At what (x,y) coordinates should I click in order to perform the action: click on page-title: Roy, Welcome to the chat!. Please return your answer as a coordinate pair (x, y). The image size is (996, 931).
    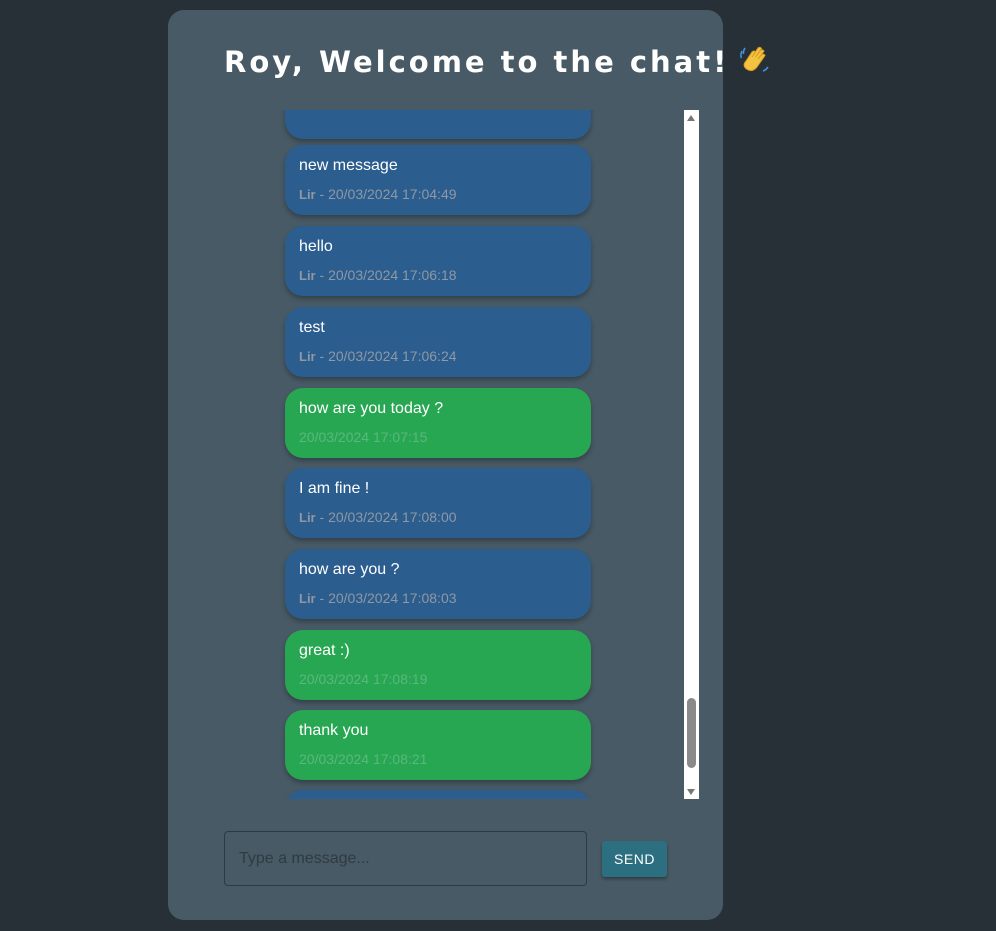
    Looking at the image, I should click on (496, 64).